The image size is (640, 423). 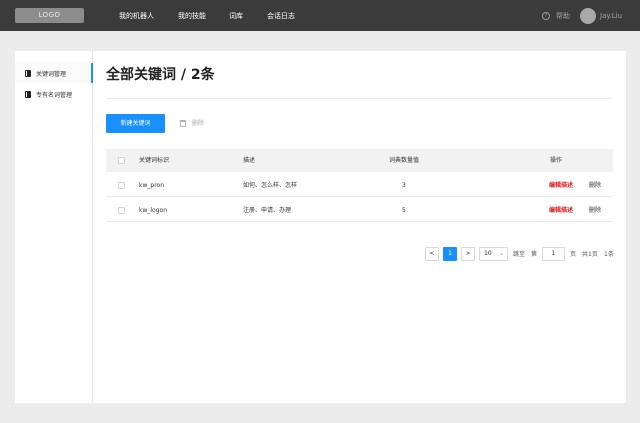 I want to click on sidebar-item-label: 关键词管理, so click(x=51, y=74).